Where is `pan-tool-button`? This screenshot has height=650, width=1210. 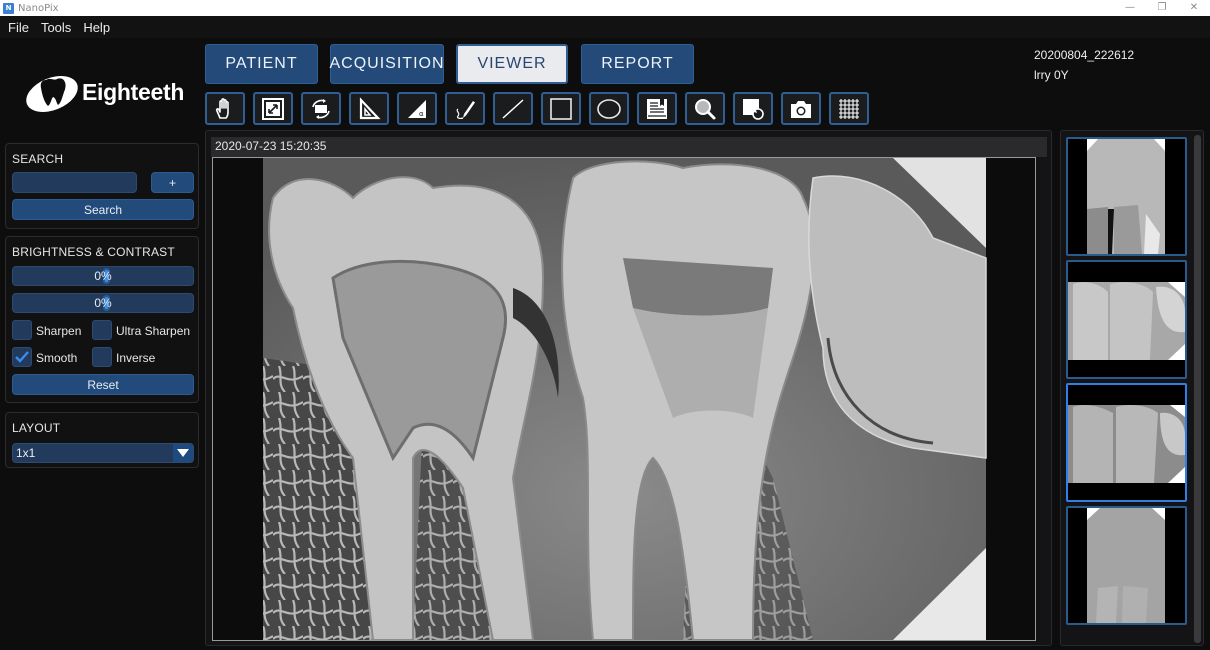 pan-tool-button is located at coordinates (225, 108).